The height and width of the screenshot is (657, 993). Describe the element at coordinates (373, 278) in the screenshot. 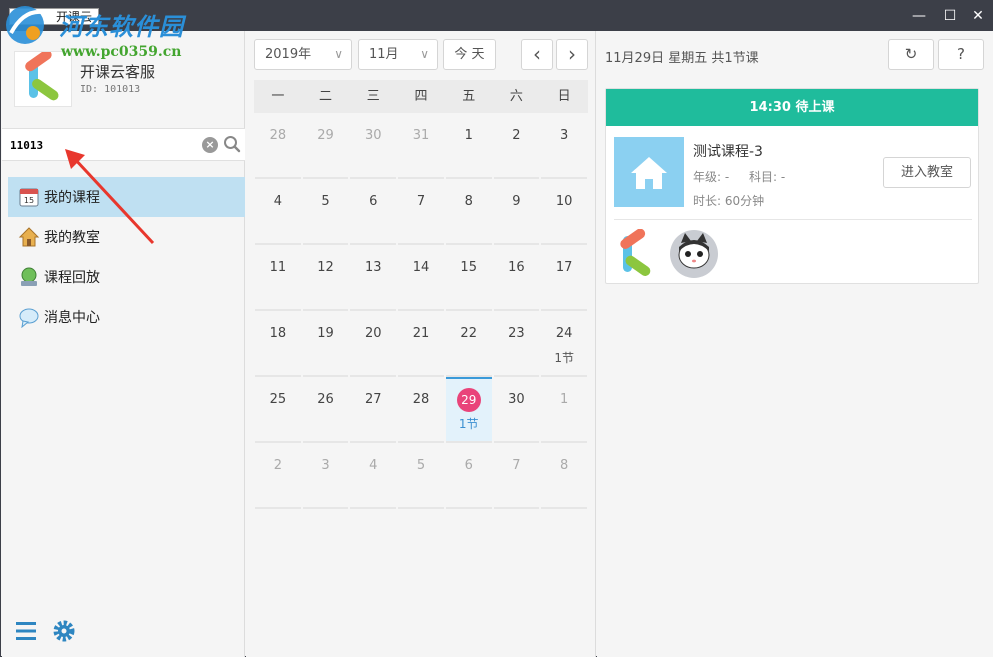

I see `calendar-day: 13` at that location.